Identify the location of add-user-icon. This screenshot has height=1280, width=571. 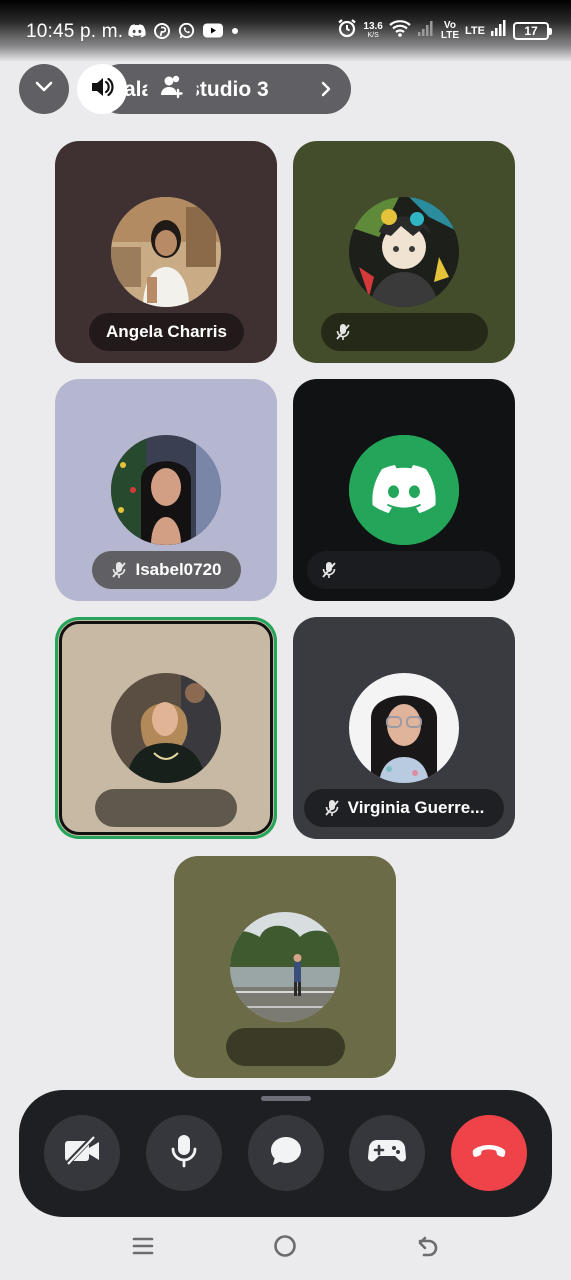
(172, 89).